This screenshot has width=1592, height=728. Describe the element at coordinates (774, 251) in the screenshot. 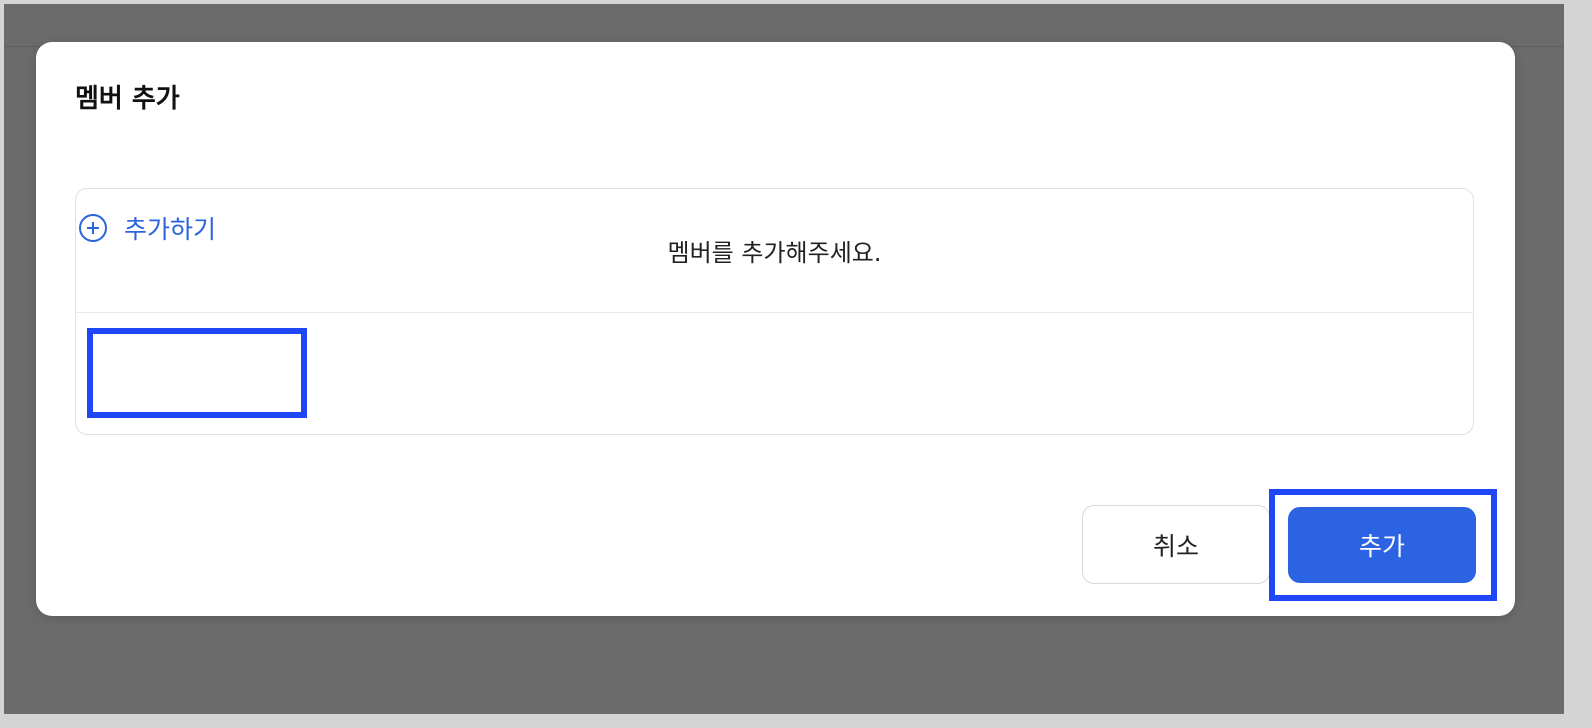

I see `empty-member-message: 멤버를 추가해주세요.` at that location.